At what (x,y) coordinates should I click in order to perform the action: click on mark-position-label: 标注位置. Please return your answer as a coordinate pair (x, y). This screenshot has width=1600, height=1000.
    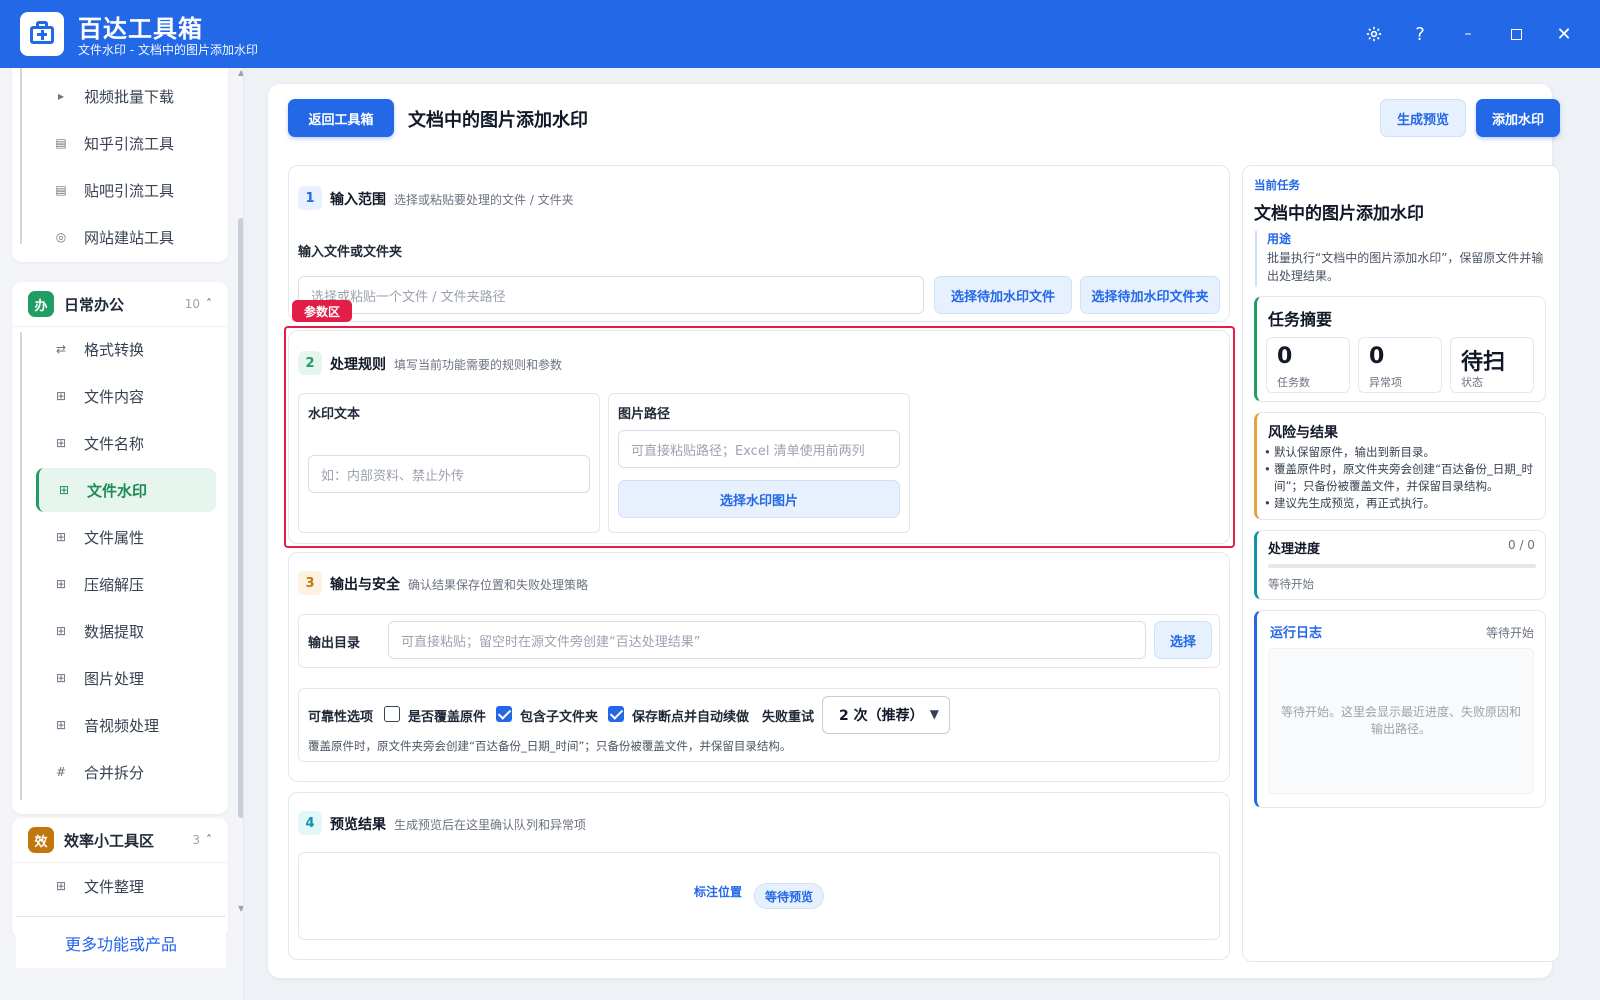
    Looking at the image, I should click on (718, 892).